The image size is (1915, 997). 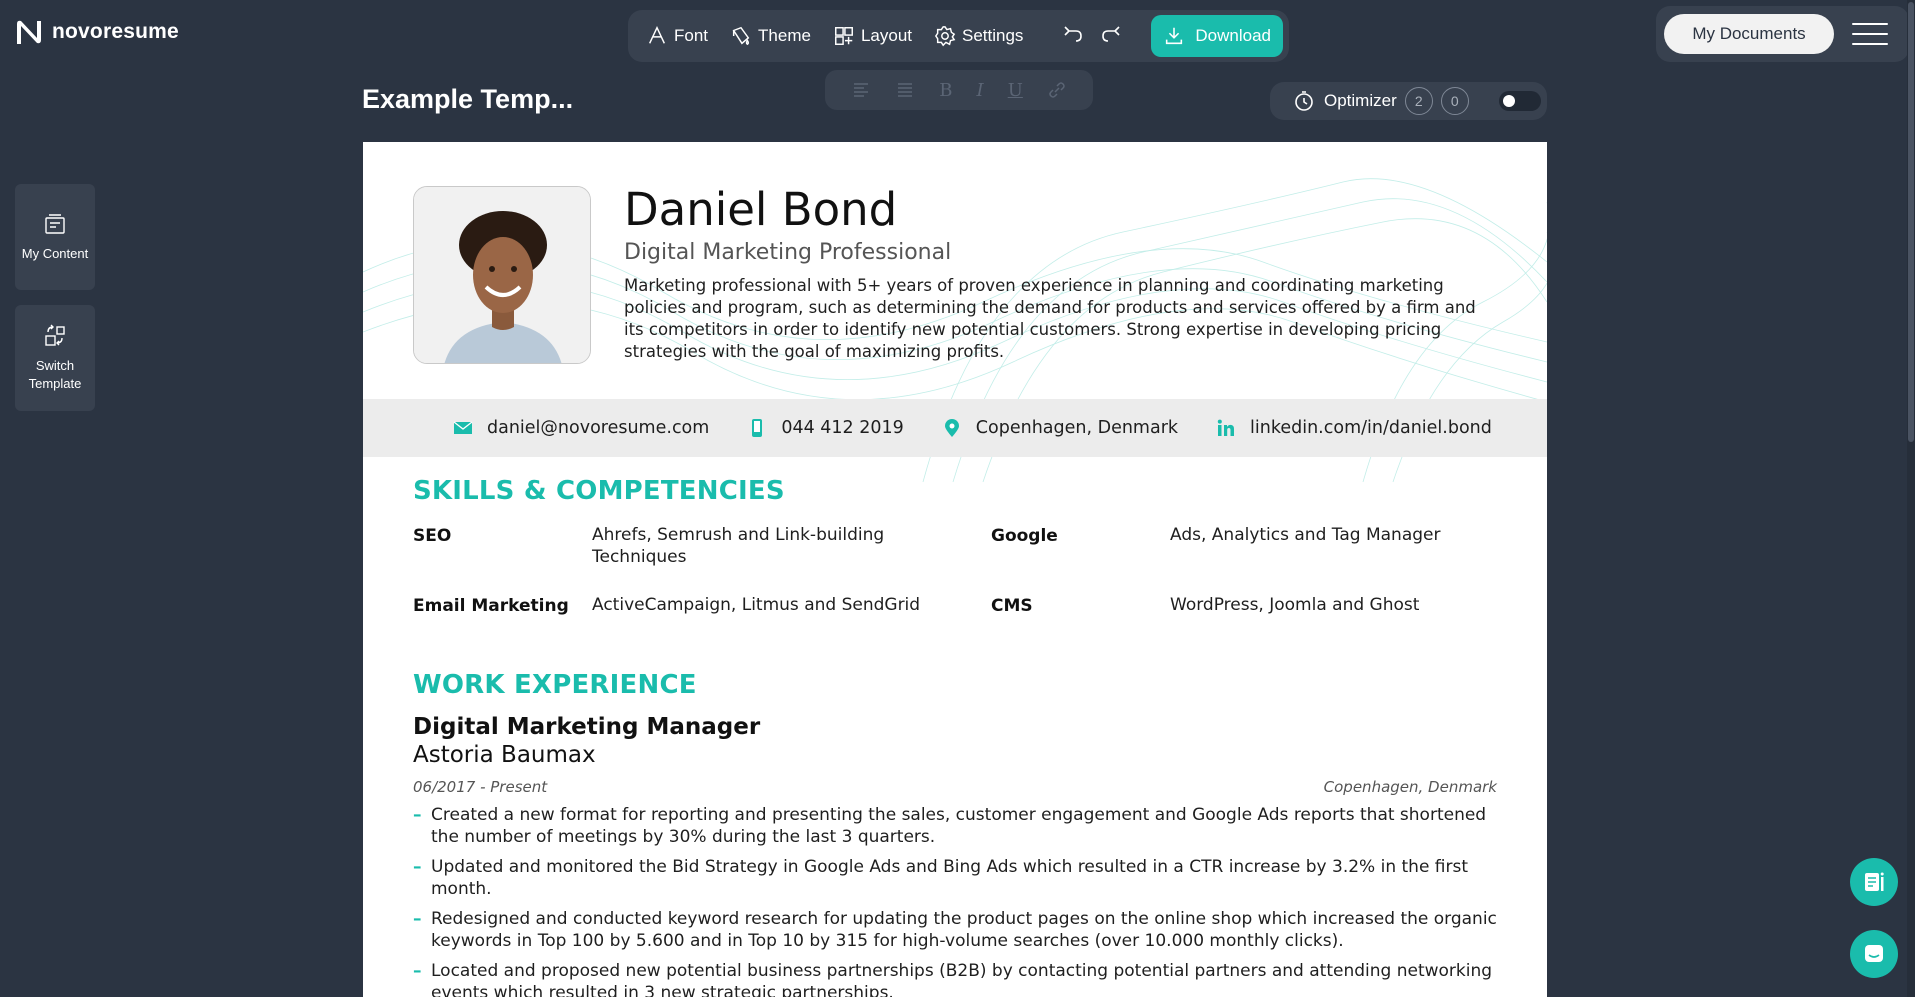 What do you see at coordinates (480, 787) in the screenshot?
I see `job-dates: 06/2017 - Present` at bounding box center [480, 787].